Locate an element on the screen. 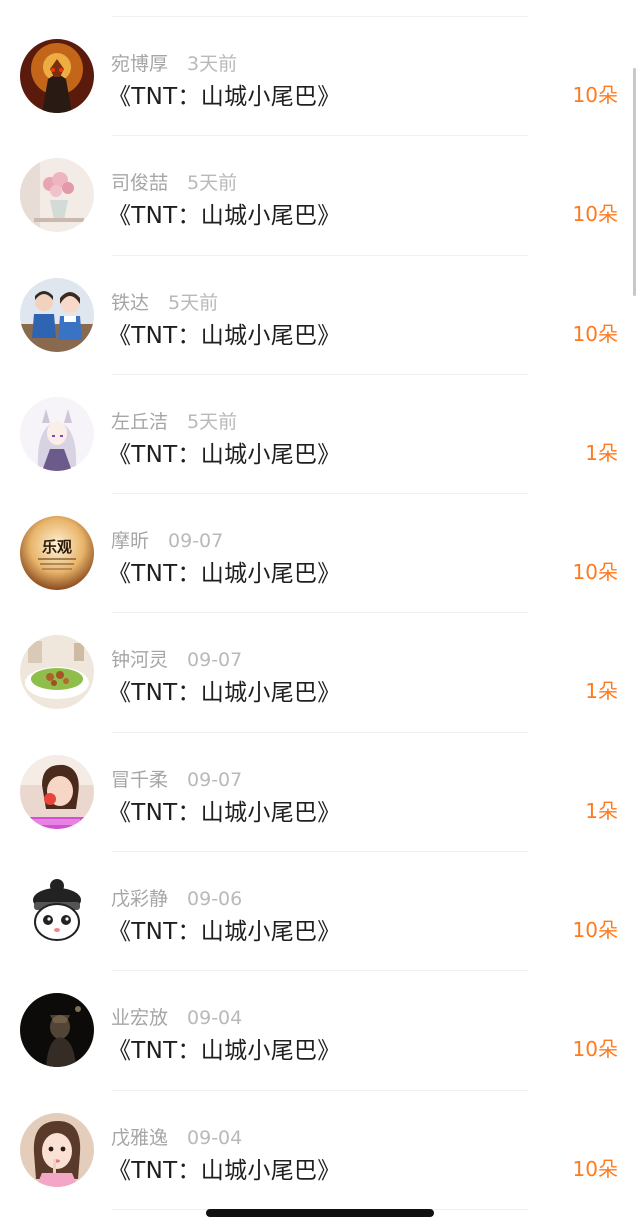 The height and width of the screenshot is (1228, 640). list-item: 冒千柔 09-07 《TNT：山城小尾巴》 1朵 is located at coordinates (320, 793).